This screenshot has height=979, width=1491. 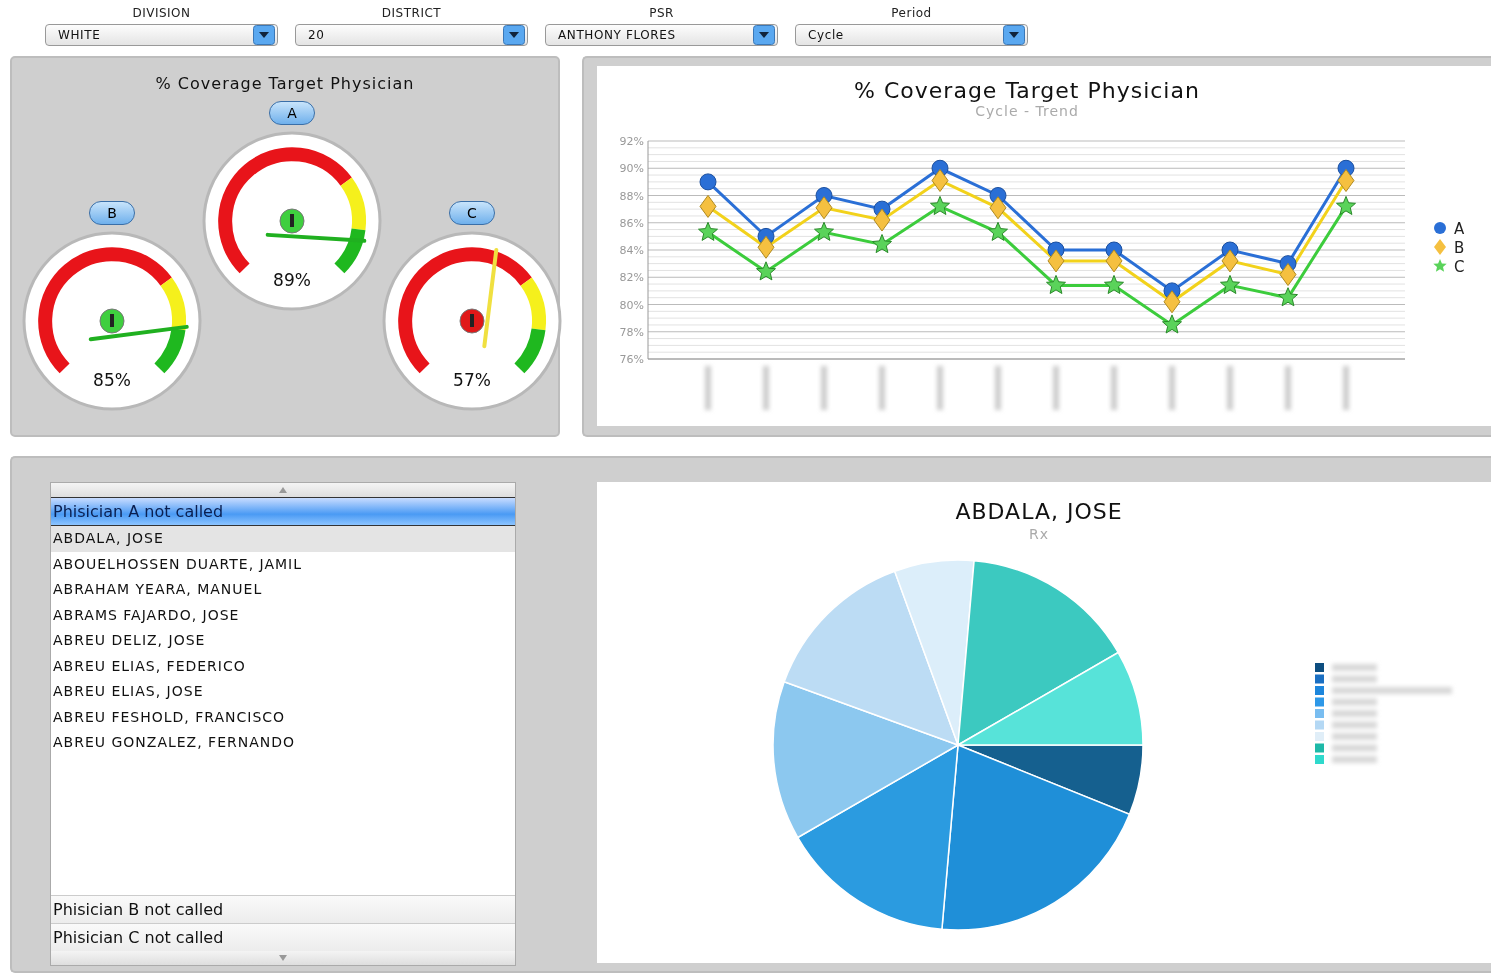 I want to click on list-item: ABDALA, JOSE, so click(x=283, y=539).